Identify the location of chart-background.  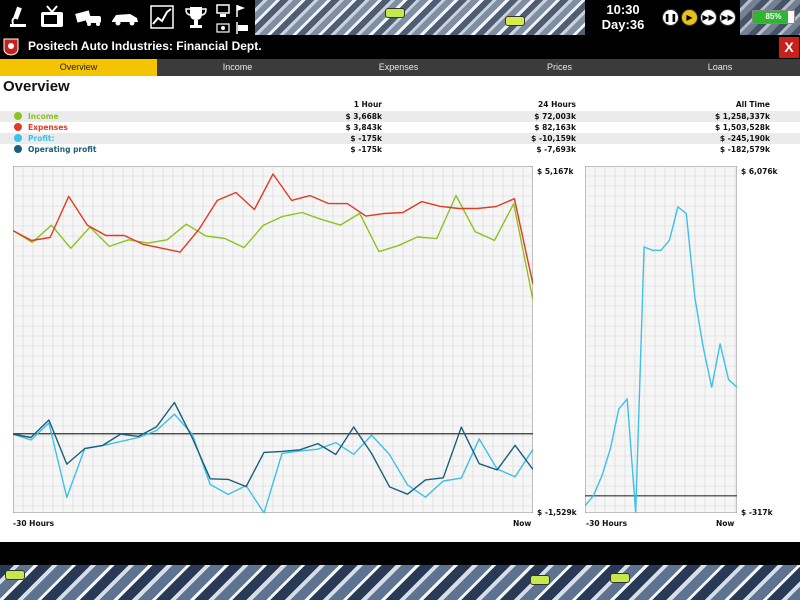
(661, 339).